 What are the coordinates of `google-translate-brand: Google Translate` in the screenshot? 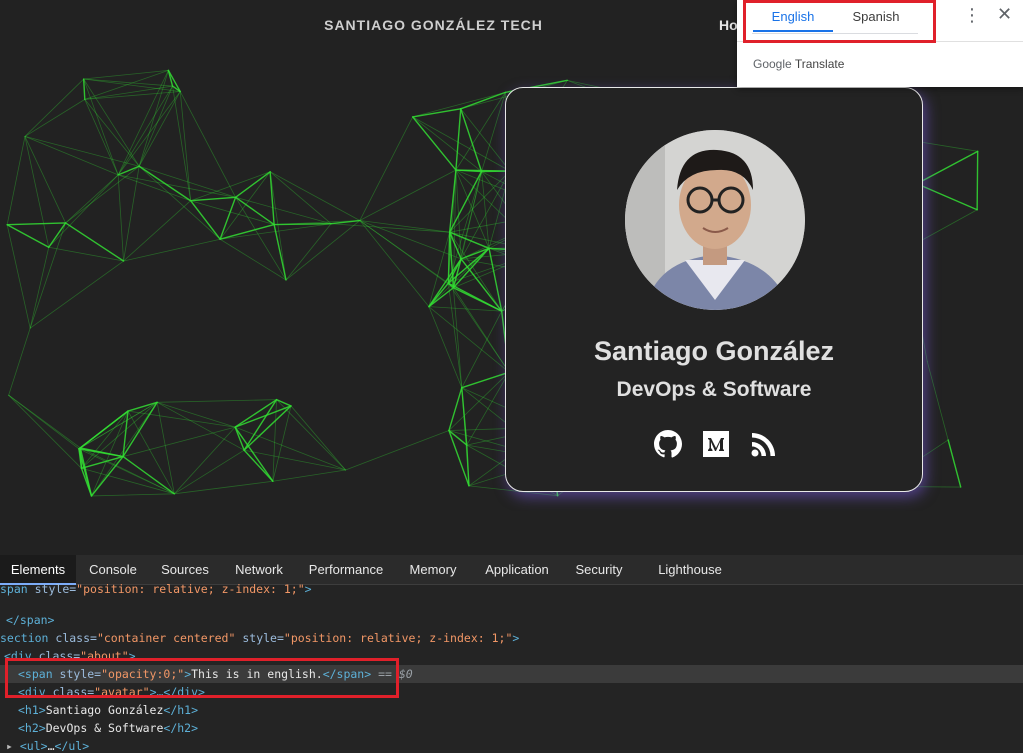 It's located at (798, 64).